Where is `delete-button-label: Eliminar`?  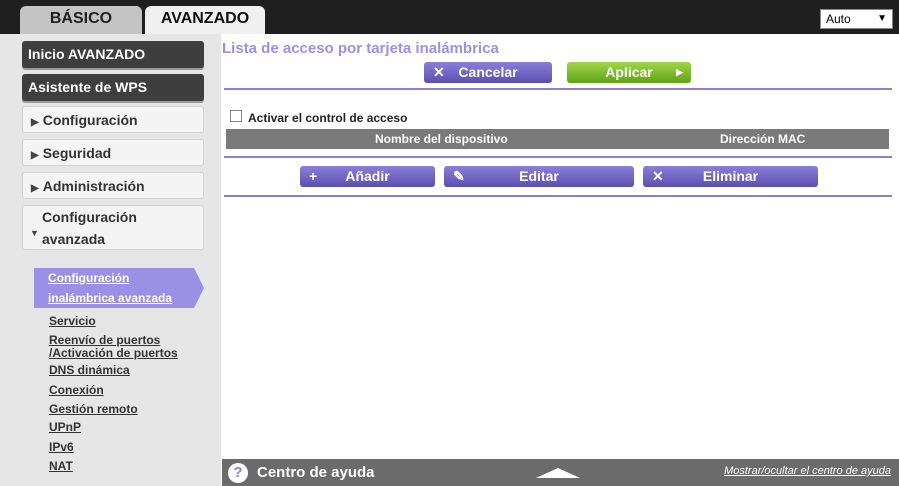
delete-button-label: Eliminar is located at coordinates (730, 176).